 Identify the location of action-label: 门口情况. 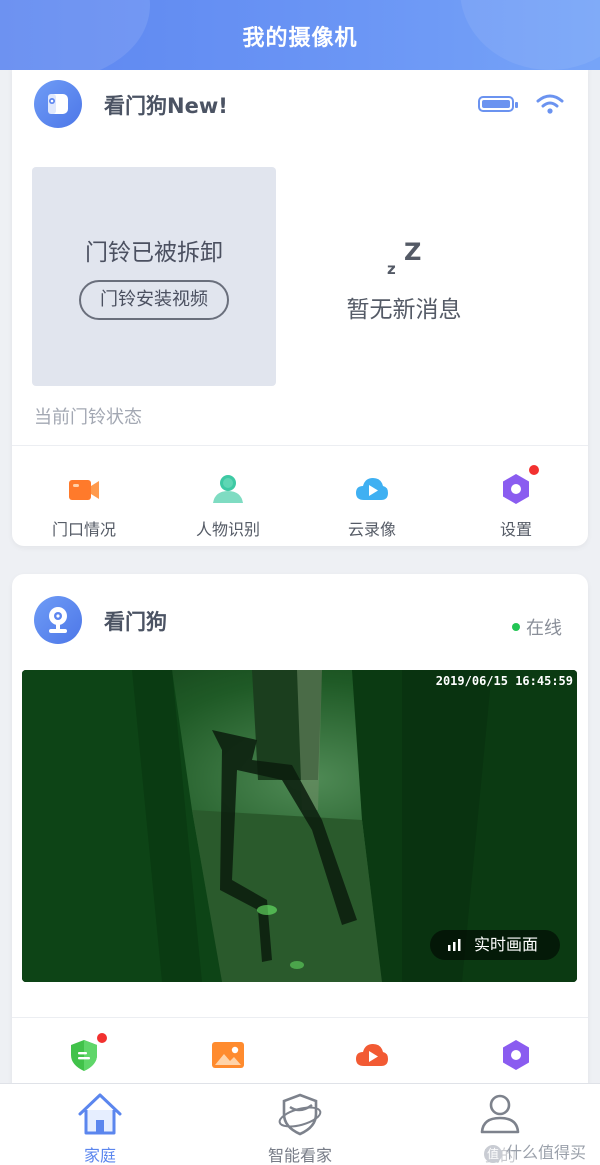
(83, 529).